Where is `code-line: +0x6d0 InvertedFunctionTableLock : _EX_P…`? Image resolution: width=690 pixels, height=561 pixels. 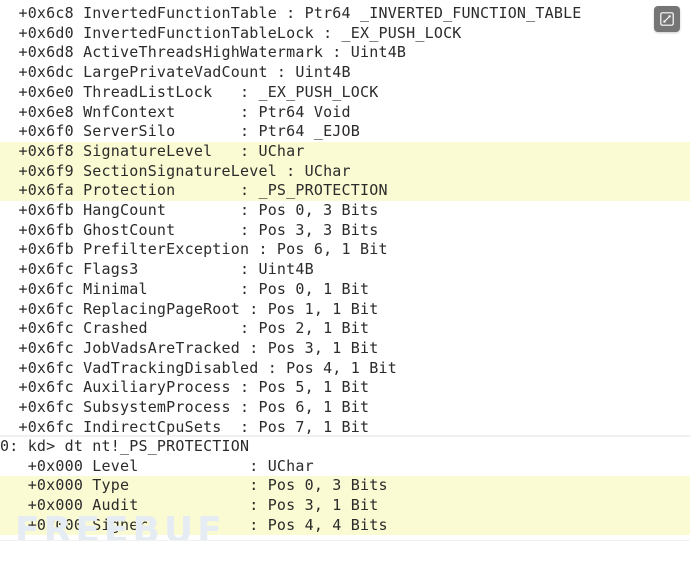
code-line: +0x6d0 InvertedFunctionTableLock : _EX_P… is located at coordinates (231, 32).